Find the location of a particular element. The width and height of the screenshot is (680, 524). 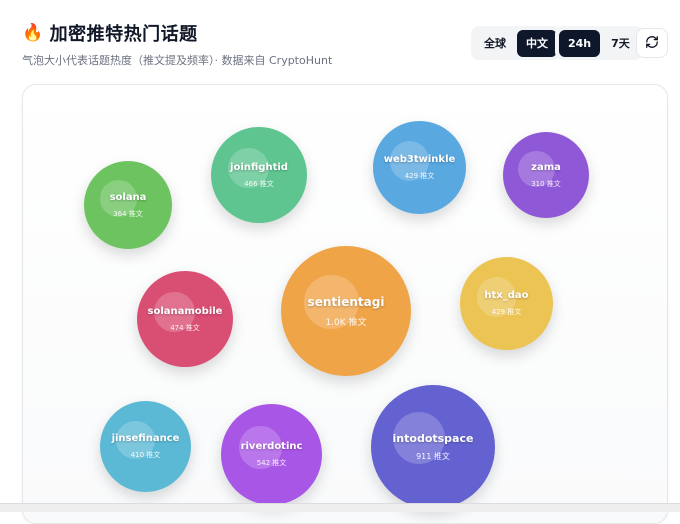

title-text: 加密推特热门话题 is located at coordinates (123, 34).